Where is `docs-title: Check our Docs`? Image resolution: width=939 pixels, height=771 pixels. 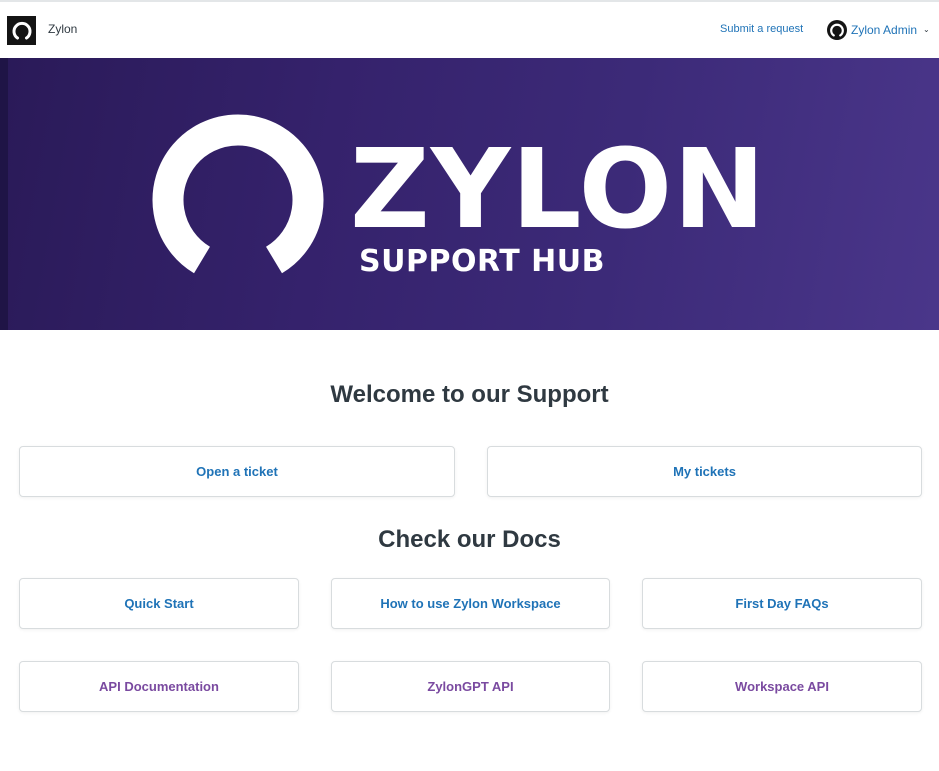 docs-title: Check our Docs is located at coordinates (469, 539).